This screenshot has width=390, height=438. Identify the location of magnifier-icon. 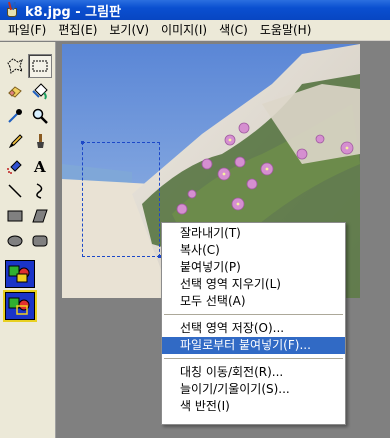
(40, 116).